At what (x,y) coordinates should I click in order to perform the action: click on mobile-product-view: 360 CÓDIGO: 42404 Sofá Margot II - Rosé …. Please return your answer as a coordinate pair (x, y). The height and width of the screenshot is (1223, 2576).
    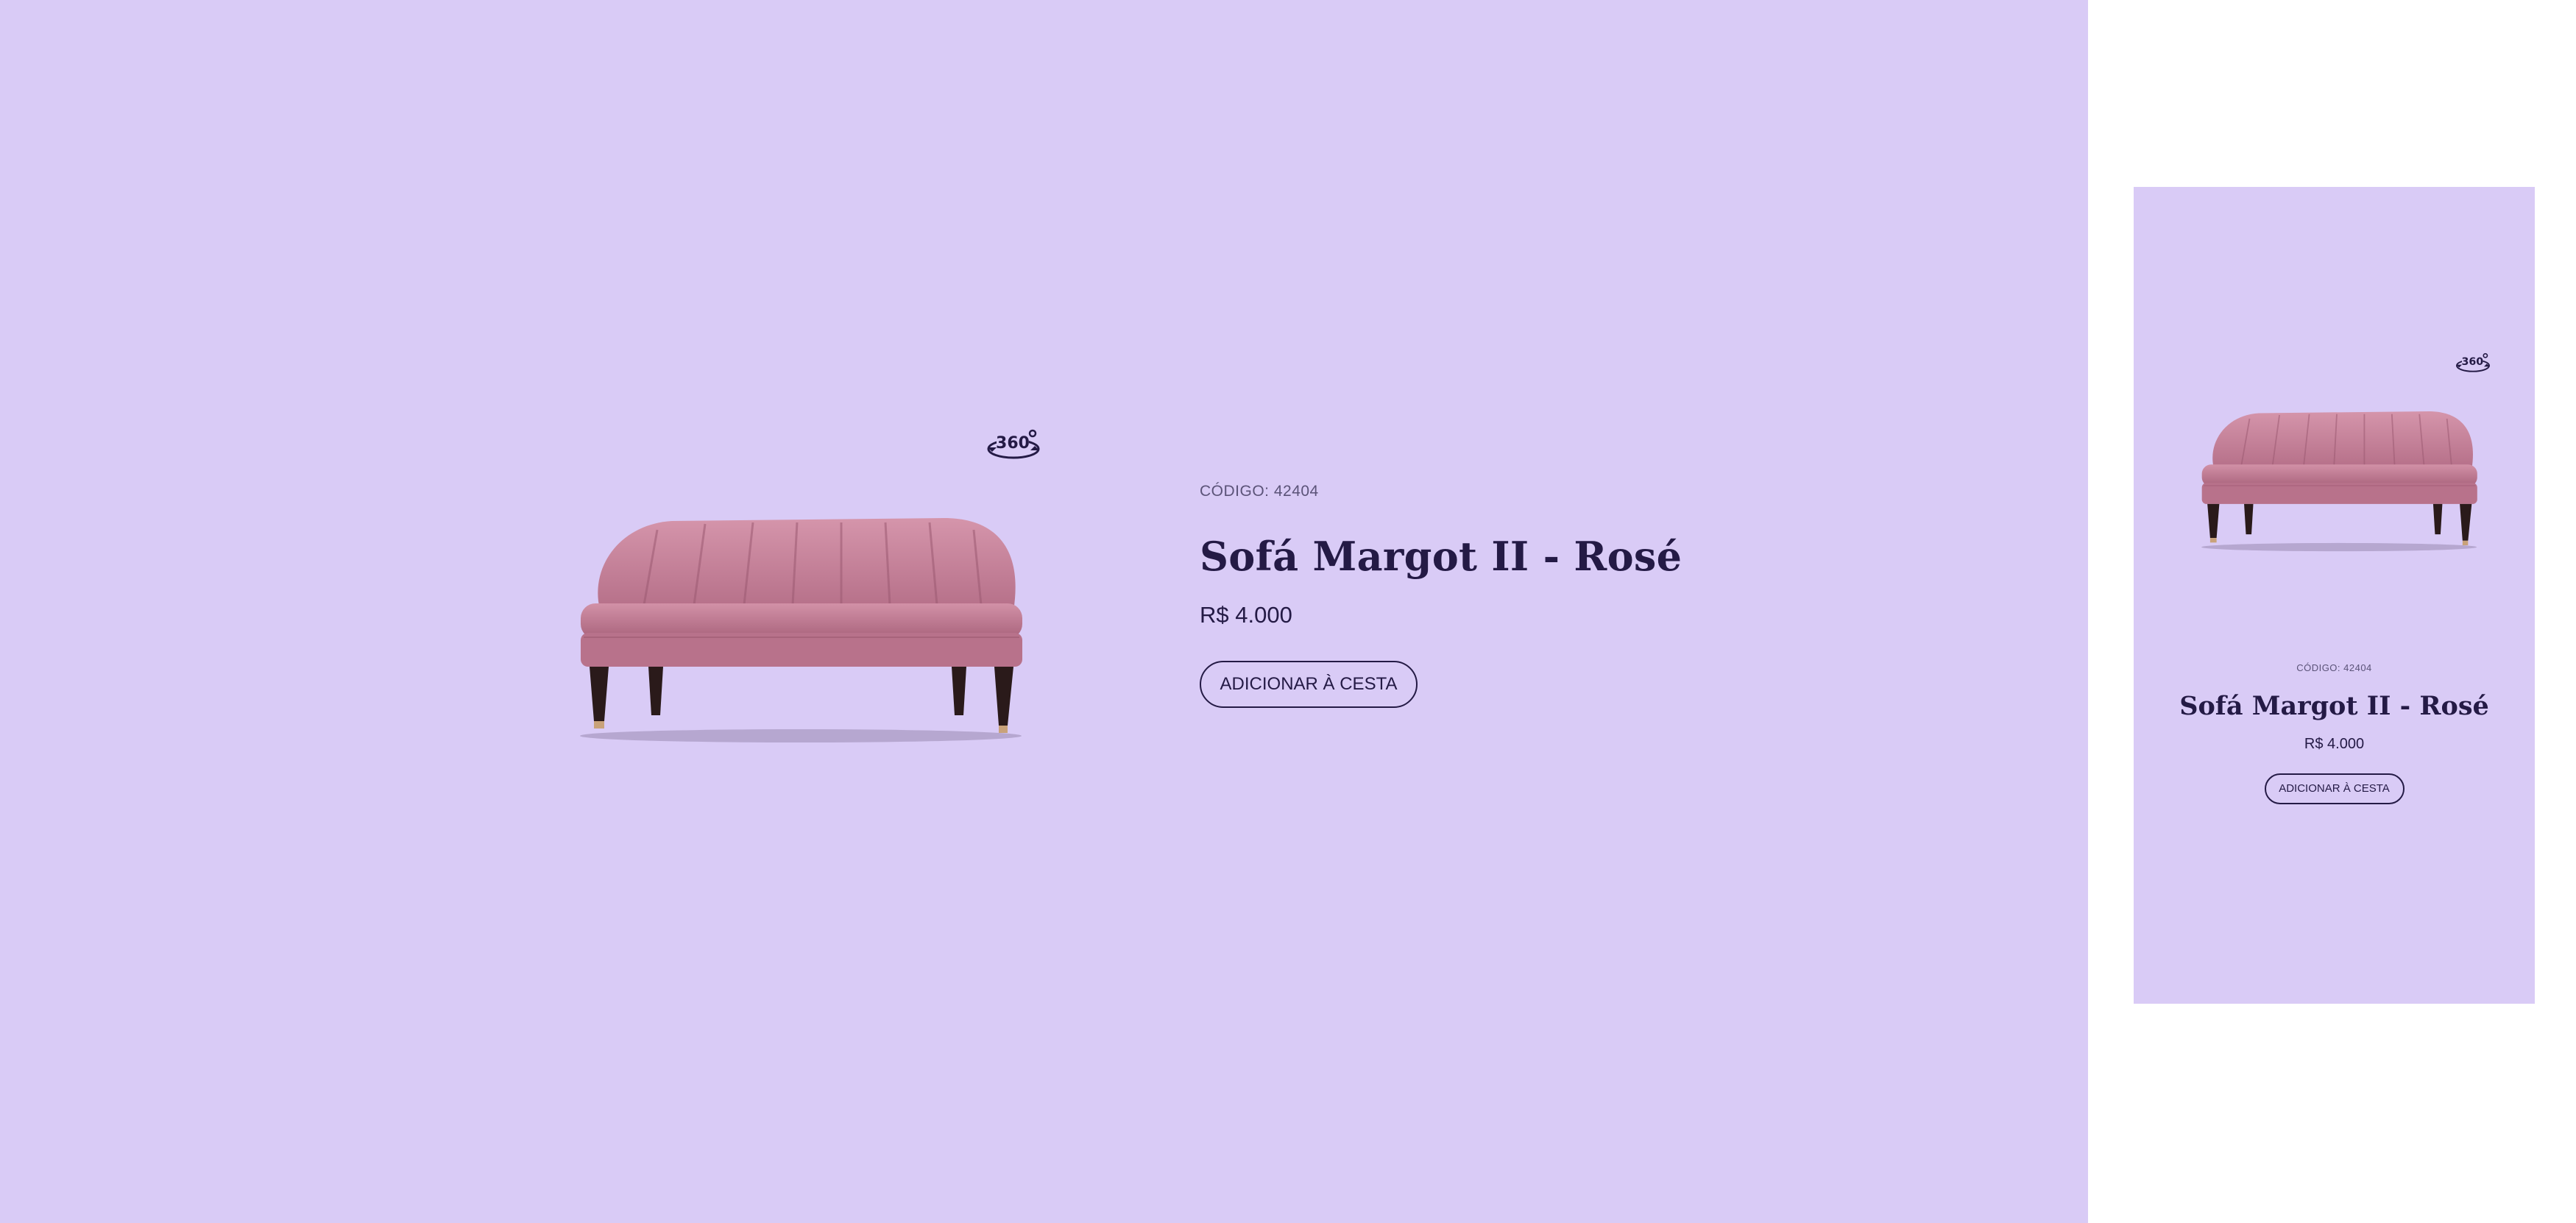
    Looking at the image, I should click on (2334, 595).